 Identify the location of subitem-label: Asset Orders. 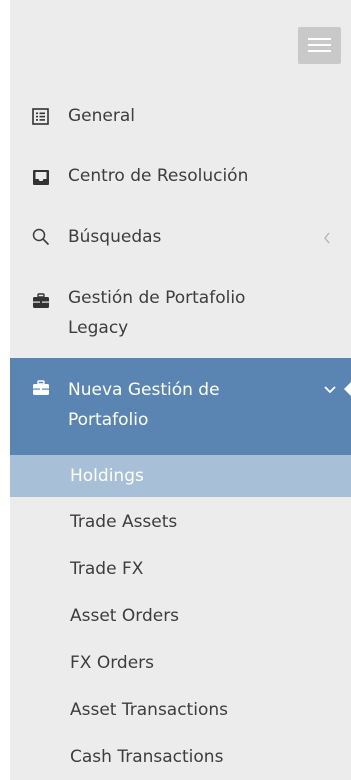
(125, 616).